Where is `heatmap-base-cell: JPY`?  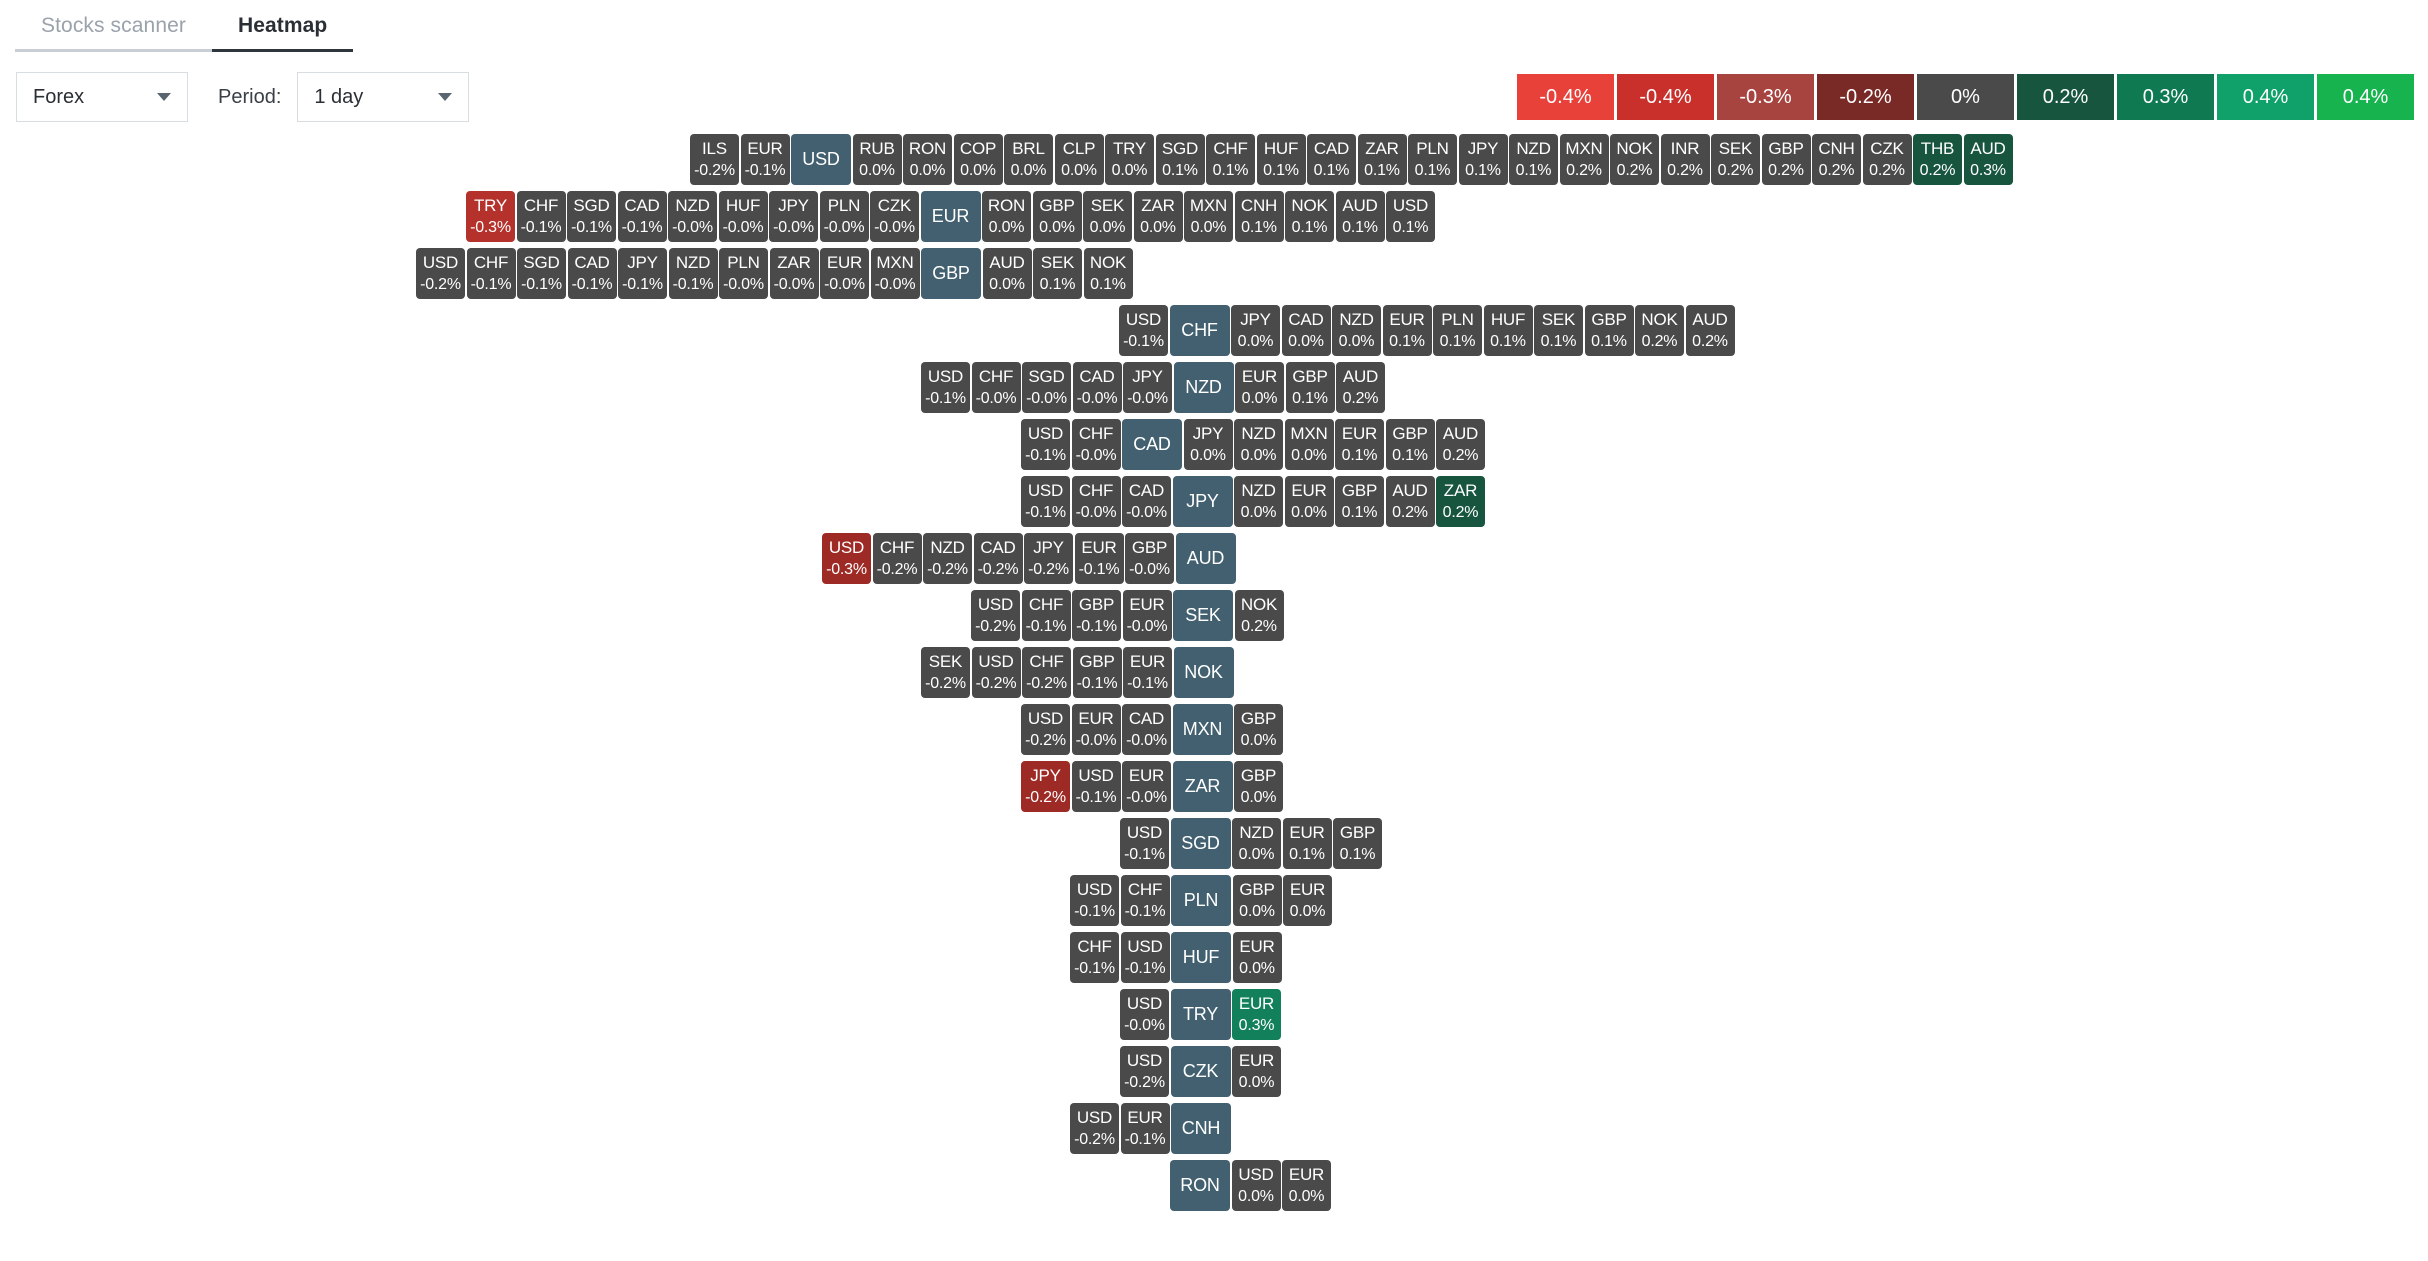 heatmap-base-cell: JPY is located at coordinates (1202, 501).